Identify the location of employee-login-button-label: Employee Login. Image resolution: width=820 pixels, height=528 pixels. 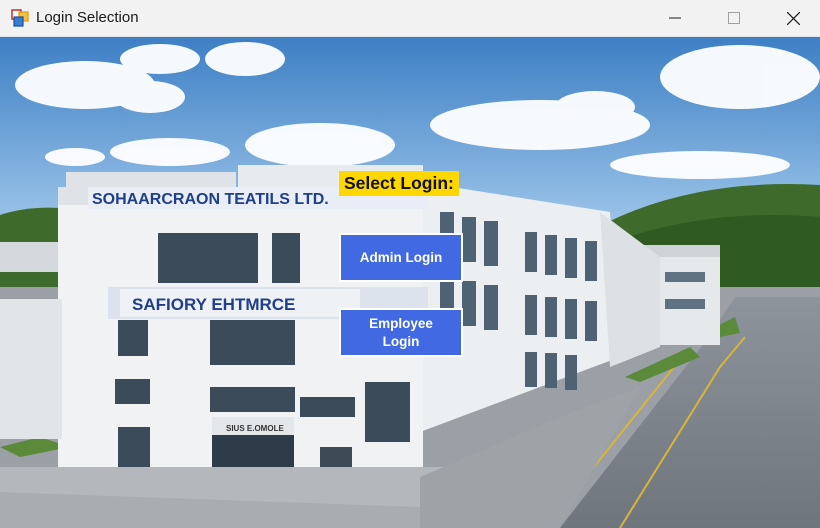
(401, 332).